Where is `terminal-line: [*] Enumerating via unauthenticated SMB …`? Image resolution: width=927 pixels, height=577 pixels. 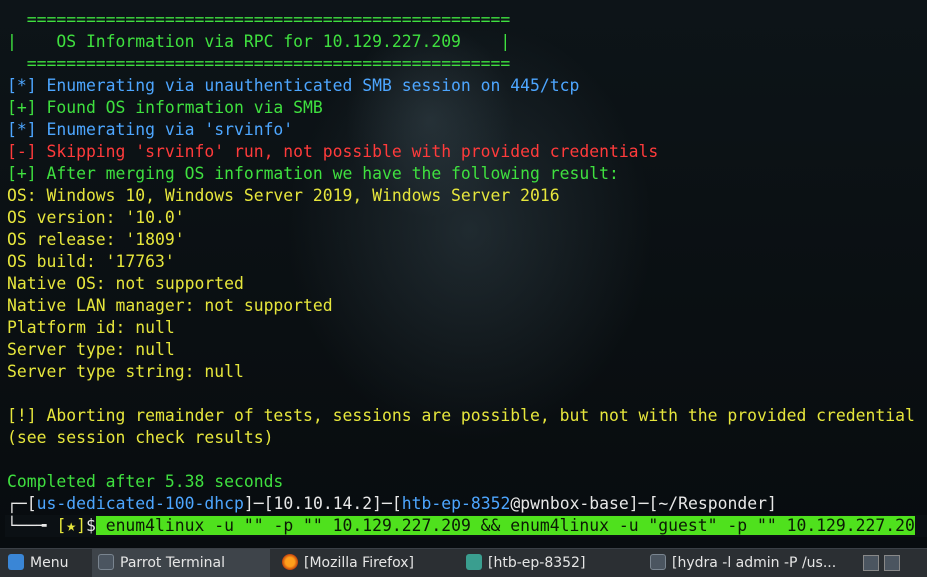
terminal-line: [*] Enumerating via unauthenticated SMB … is located at coordinates (293, 85).